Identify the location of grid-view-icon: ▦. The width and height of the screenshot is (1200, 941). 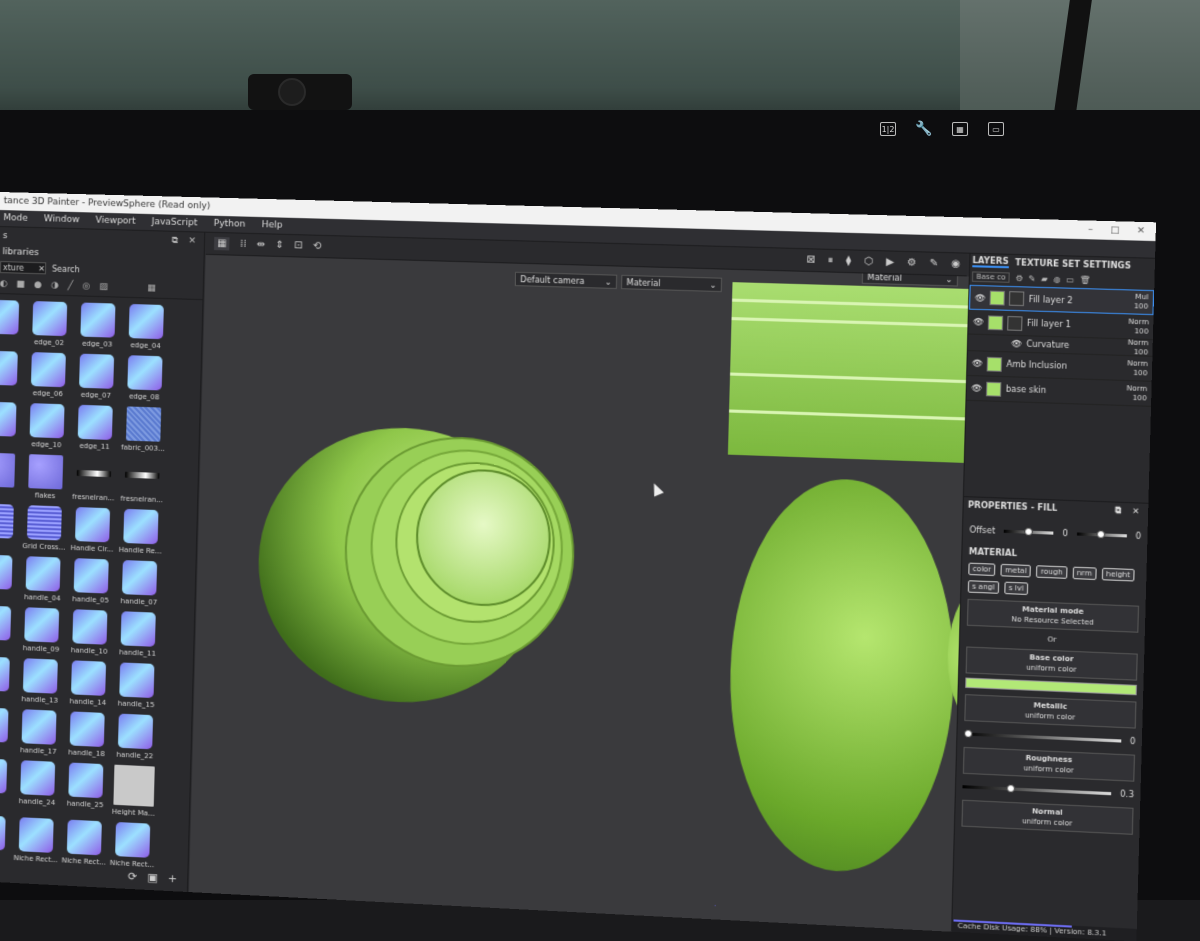
(151, 288).